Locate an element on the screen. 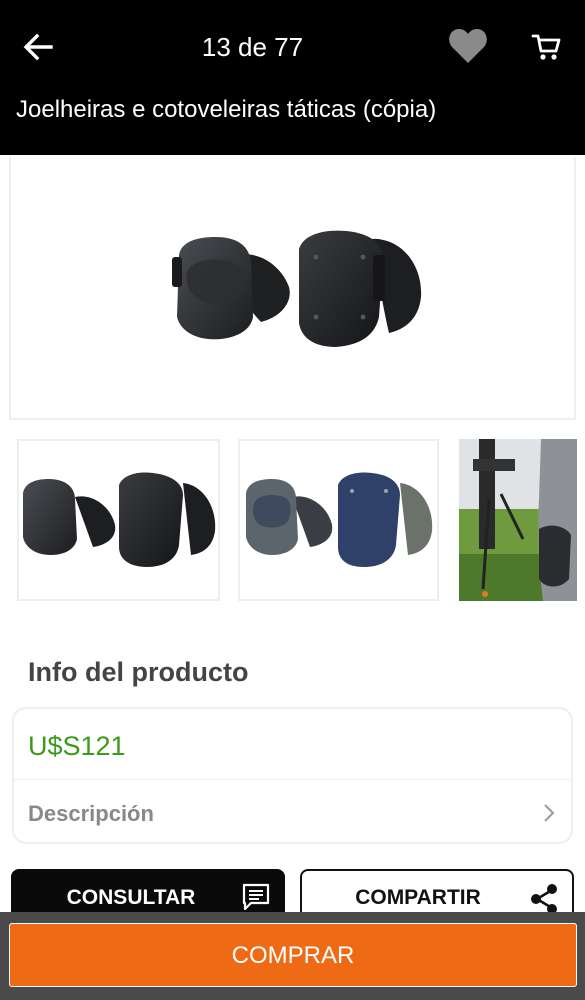  cart-button is located at coordinates (546, 47).